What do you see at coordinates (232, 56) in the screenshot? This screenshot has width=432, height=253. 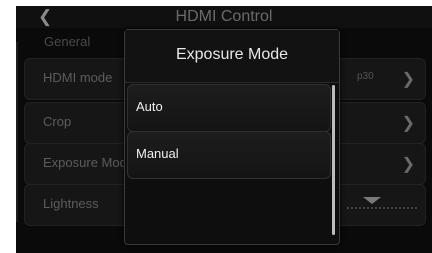 I see `dialog-title: Exposure Mode` at bounding box center [232, 56].